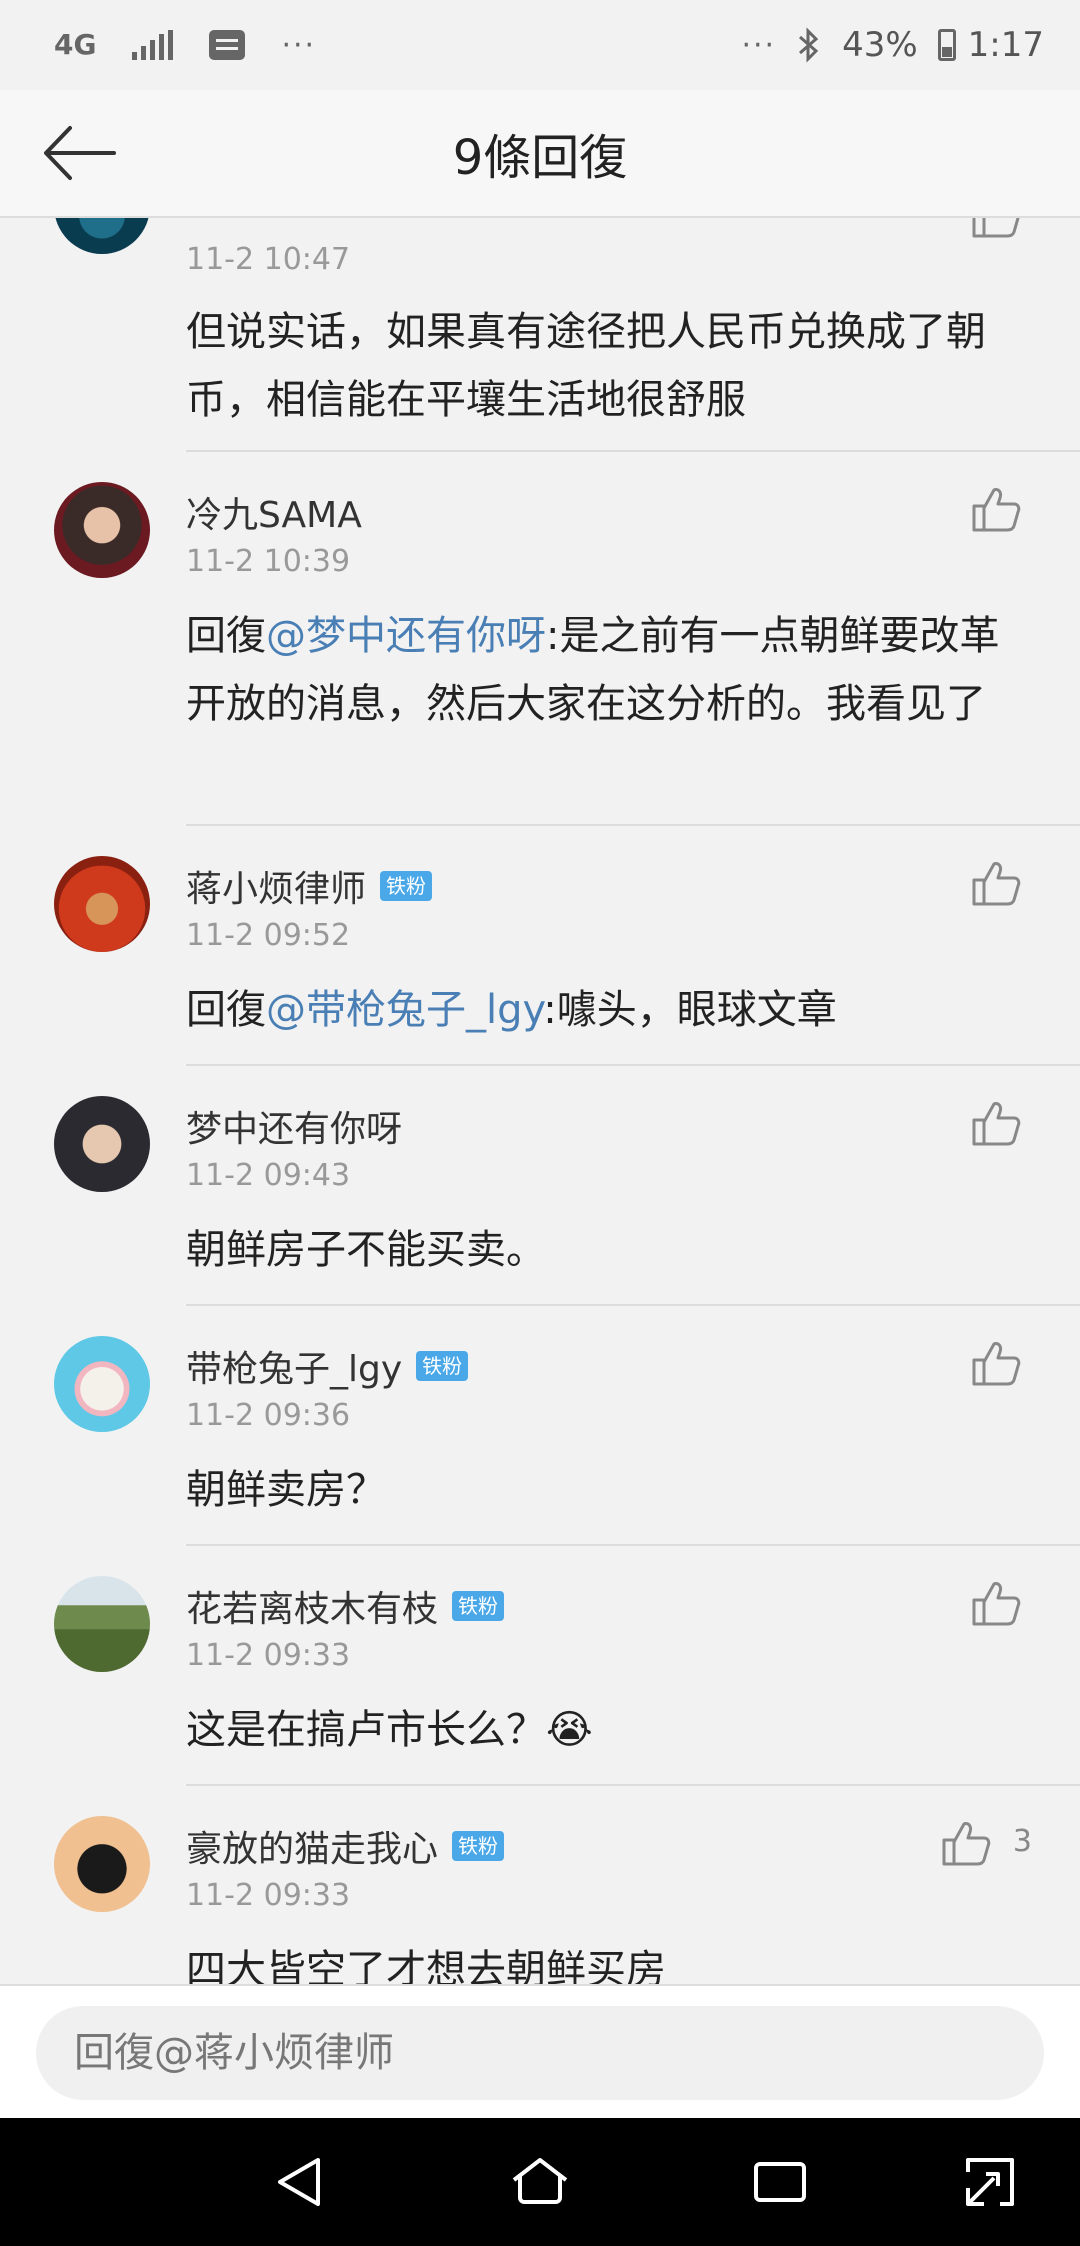 Image resolution: width=1080 pixels, height=2246 pixels. Describe the element at coordinates (540, 1666) in the screenshot. I see `comment-item: 花若离枝木有枝 铁粉 11-2 09:33 这是在搞卢市长么？😭` at that location.